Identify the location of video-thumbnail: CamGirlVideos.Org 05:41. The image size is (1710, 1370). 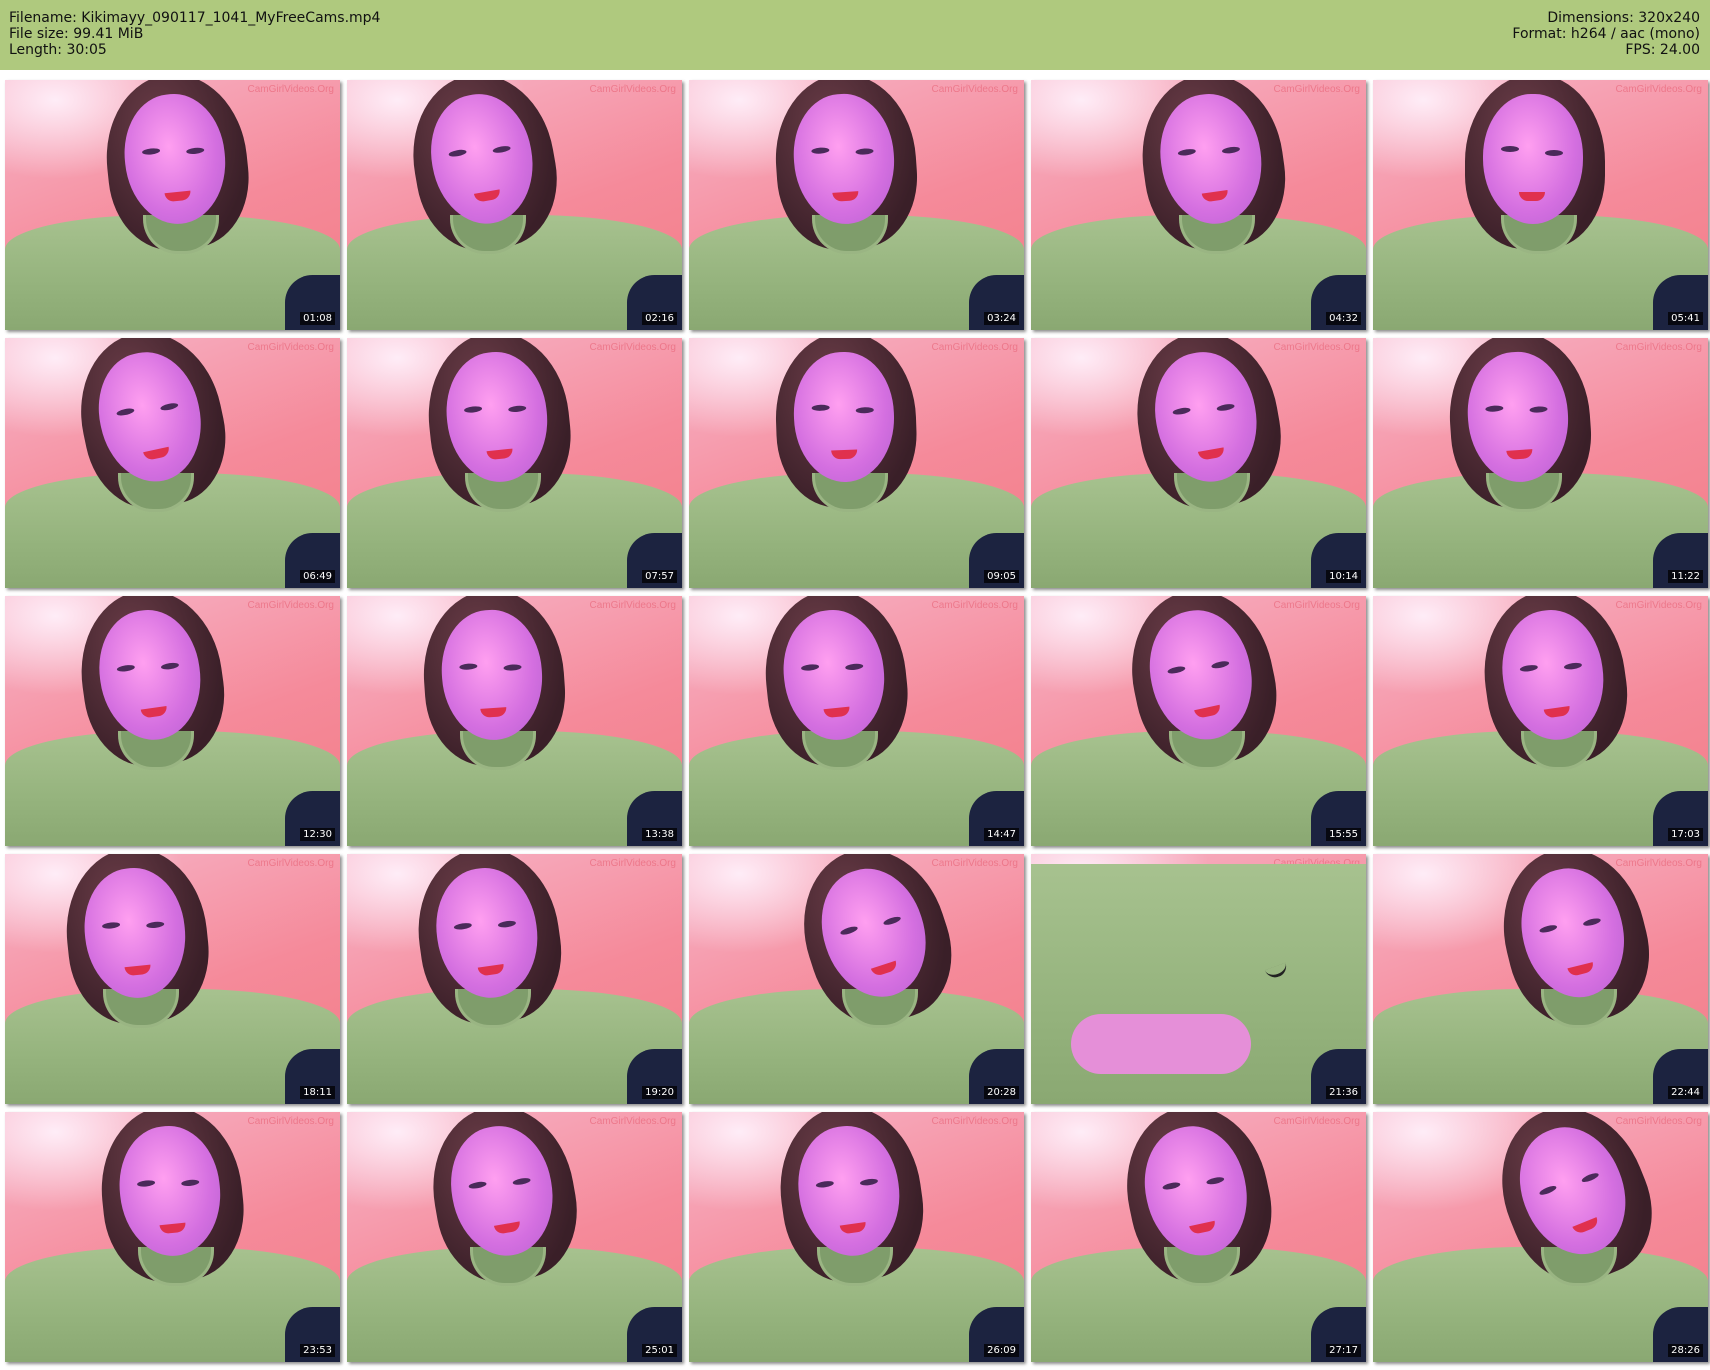
(1540, 205).